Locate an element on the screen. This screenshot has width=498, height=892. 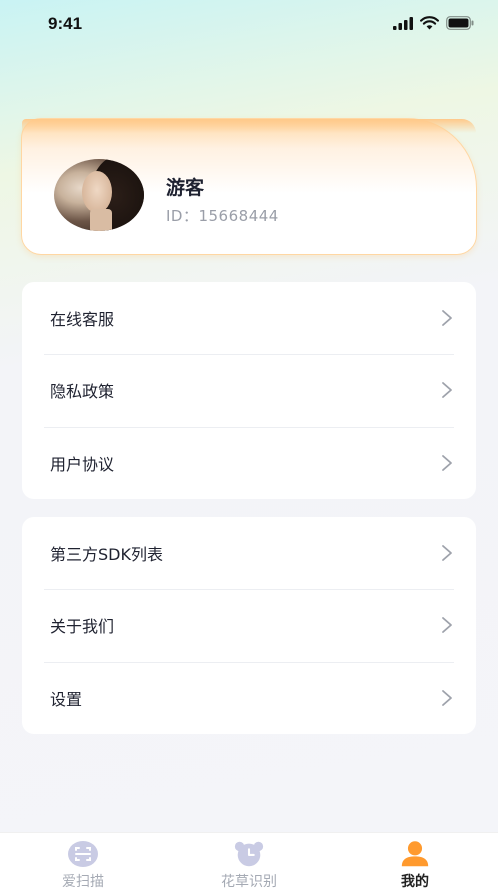
tab-mine: 我的 is located at coordinates (415, 862).